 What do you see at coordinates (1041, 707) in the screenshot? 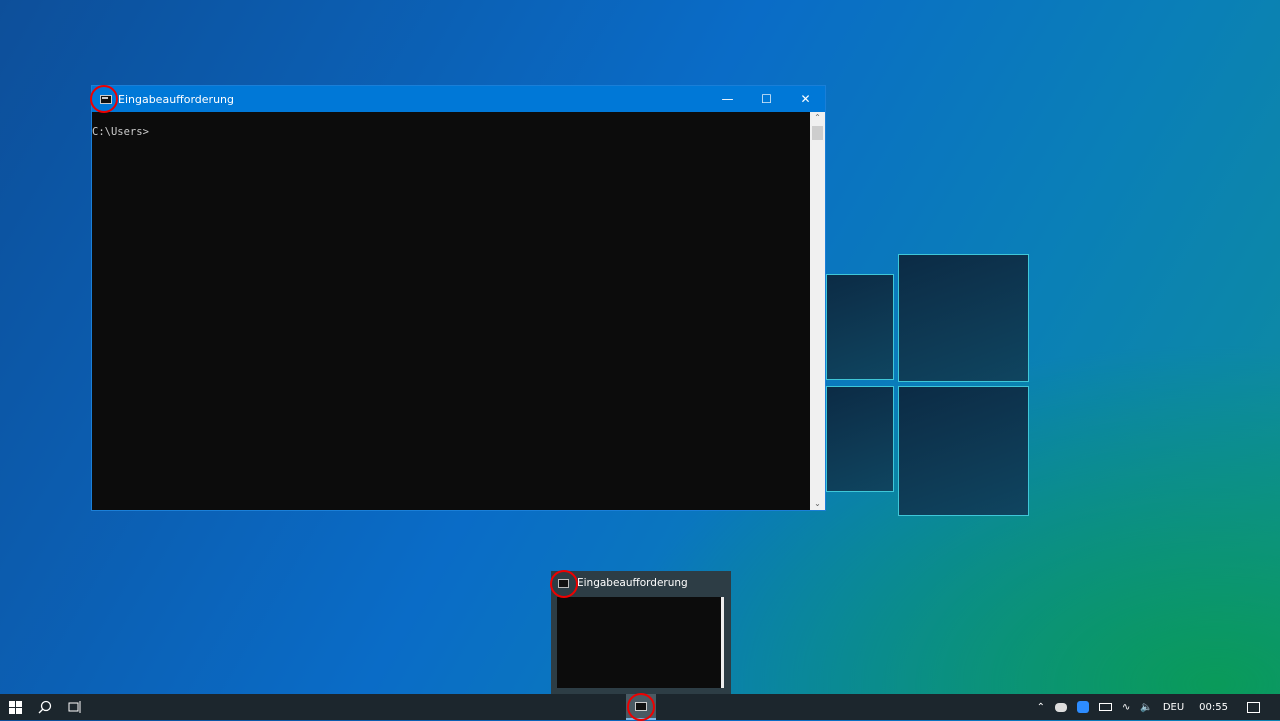
I see `chevron-up-icon: ⌃` at bounding box center [1041, 707].